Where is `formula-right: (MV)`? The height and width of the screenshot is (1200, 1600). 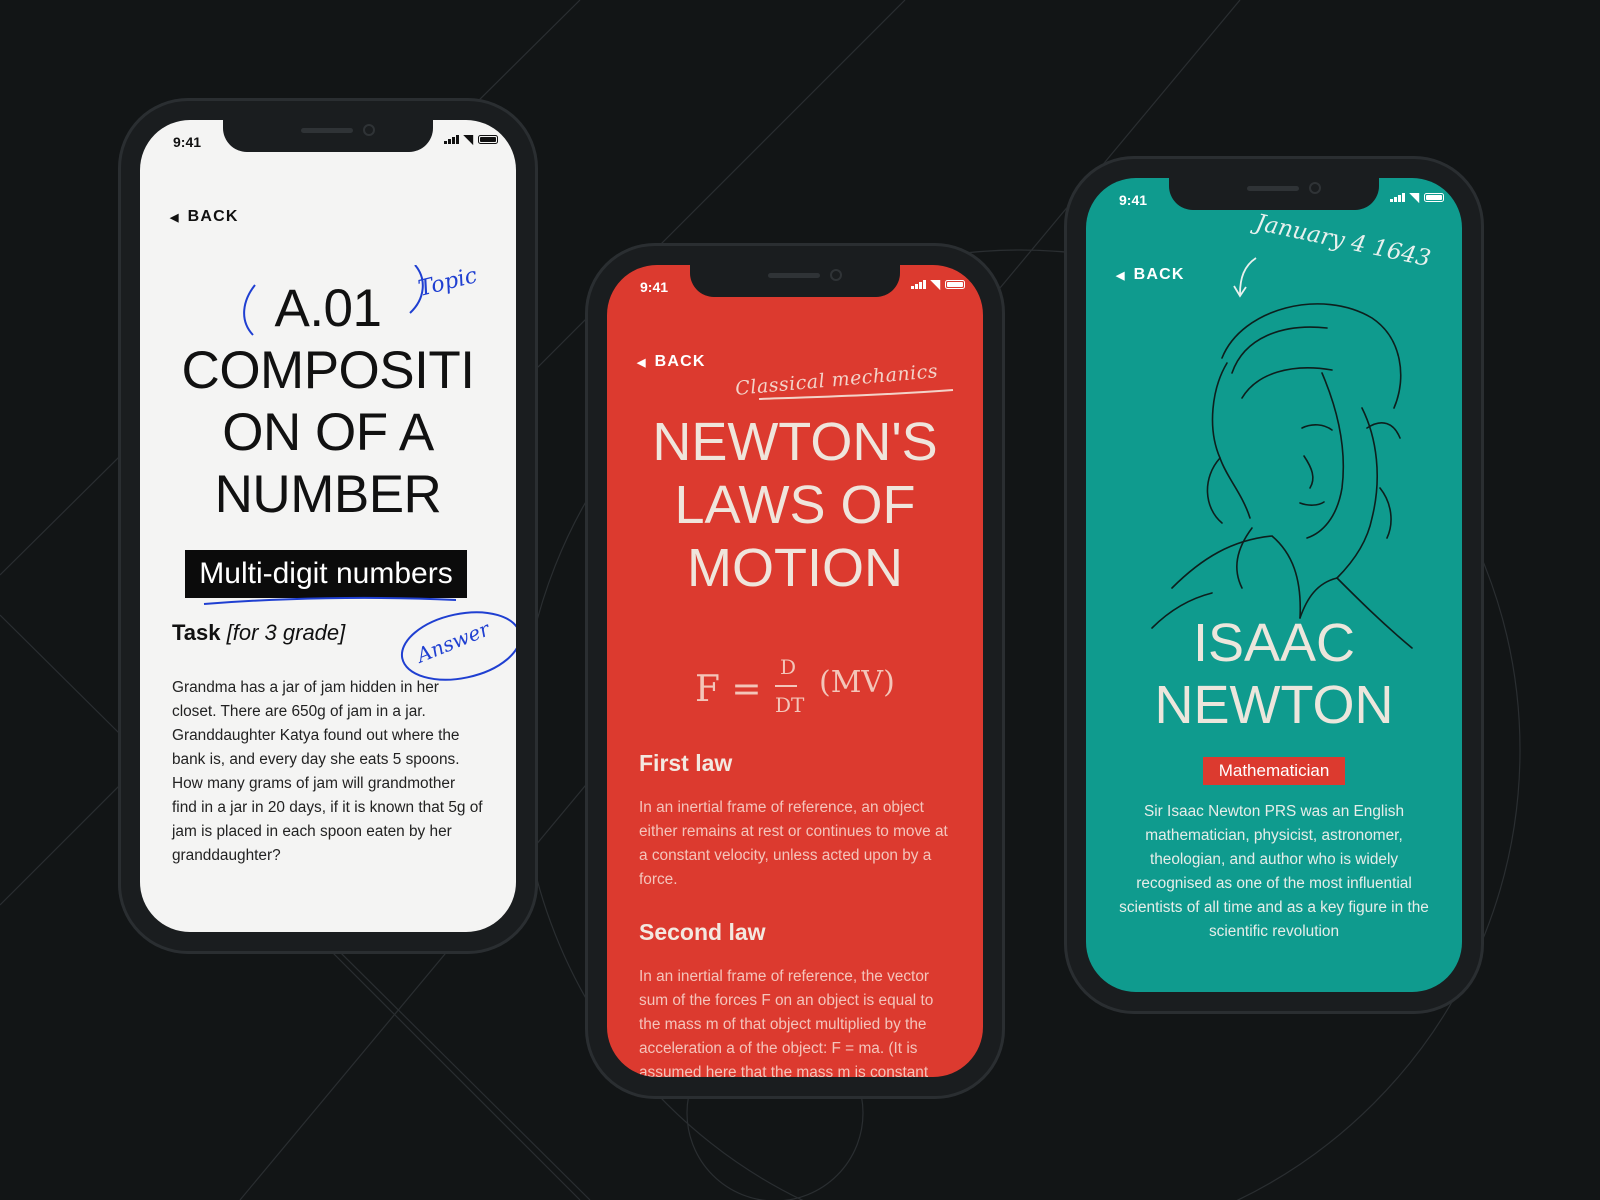
formula-right: (MV) is located at coordinates (857, 682).